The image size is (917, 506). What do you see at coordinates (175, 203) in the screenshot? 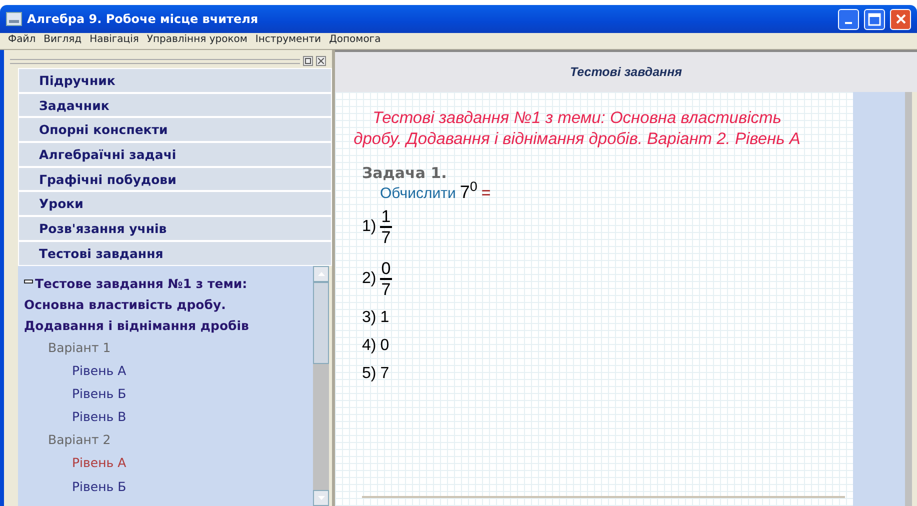
I see `sidebar-section: Уроки` at bounding box center [175, 203].